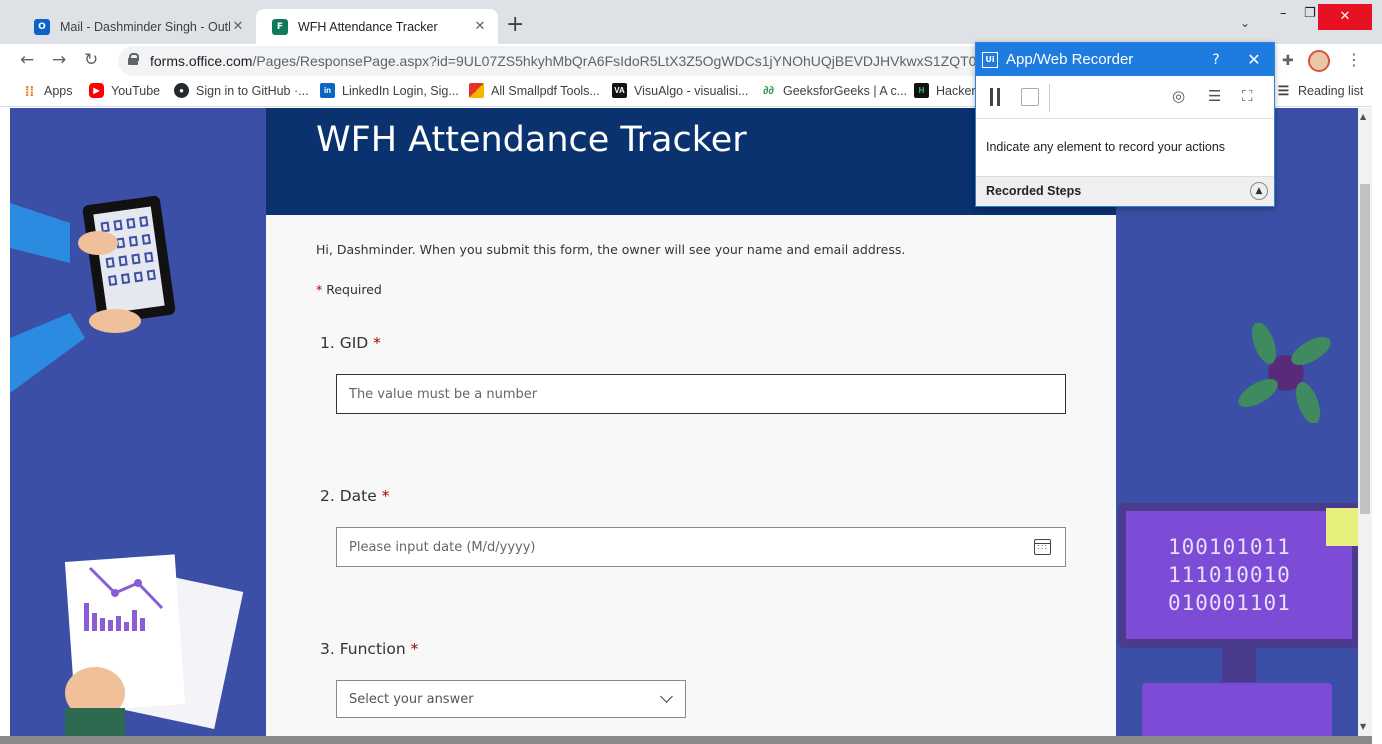 The image size is (1382, 744). I want to click on tab-title: WFH Attendance Tracker, so click(368, 26).